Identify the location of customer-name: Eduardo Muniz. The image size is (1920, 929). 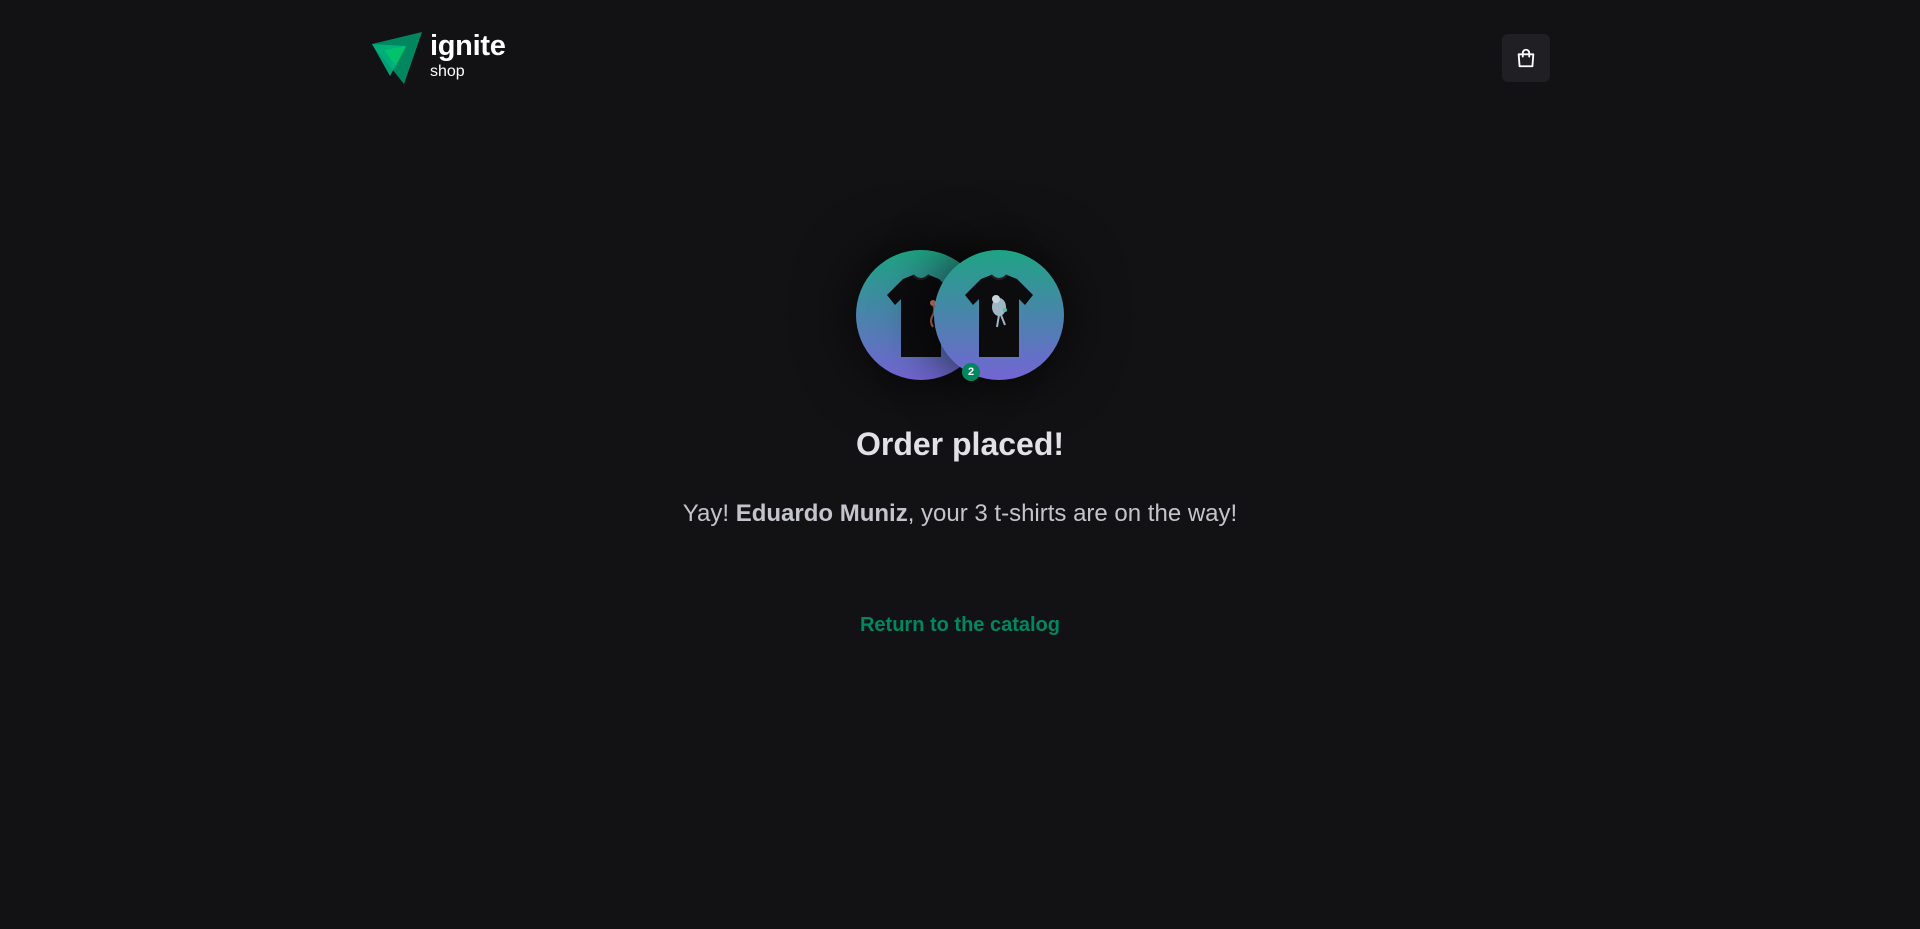
(821, 513).